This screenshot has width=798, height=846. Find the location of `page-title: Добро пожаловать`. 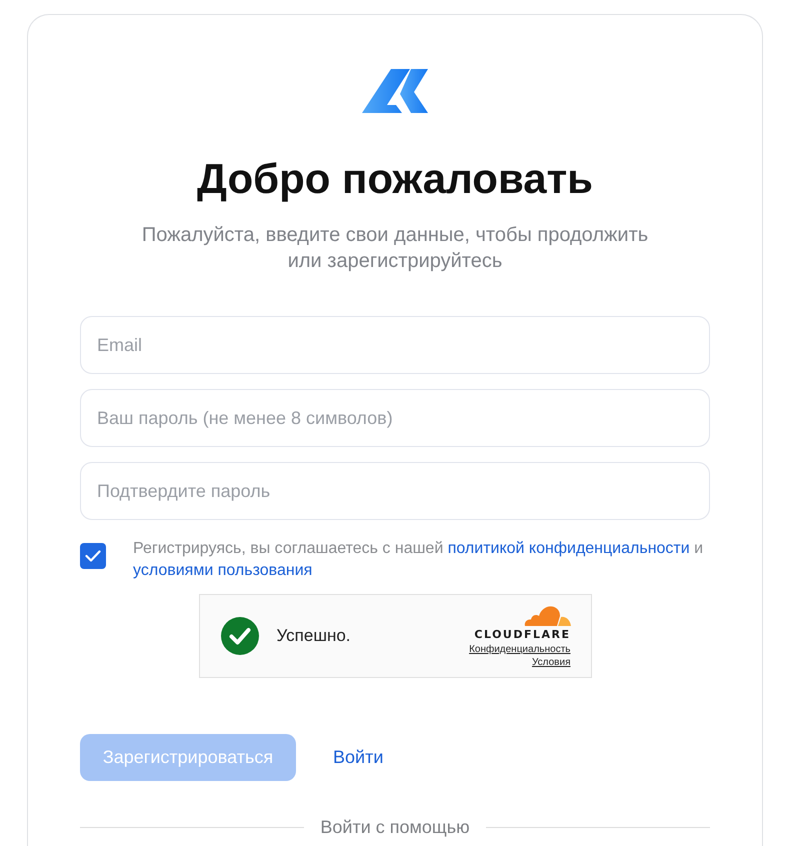

page-title: Добро пожаловать is located at coordinates (395, 179).